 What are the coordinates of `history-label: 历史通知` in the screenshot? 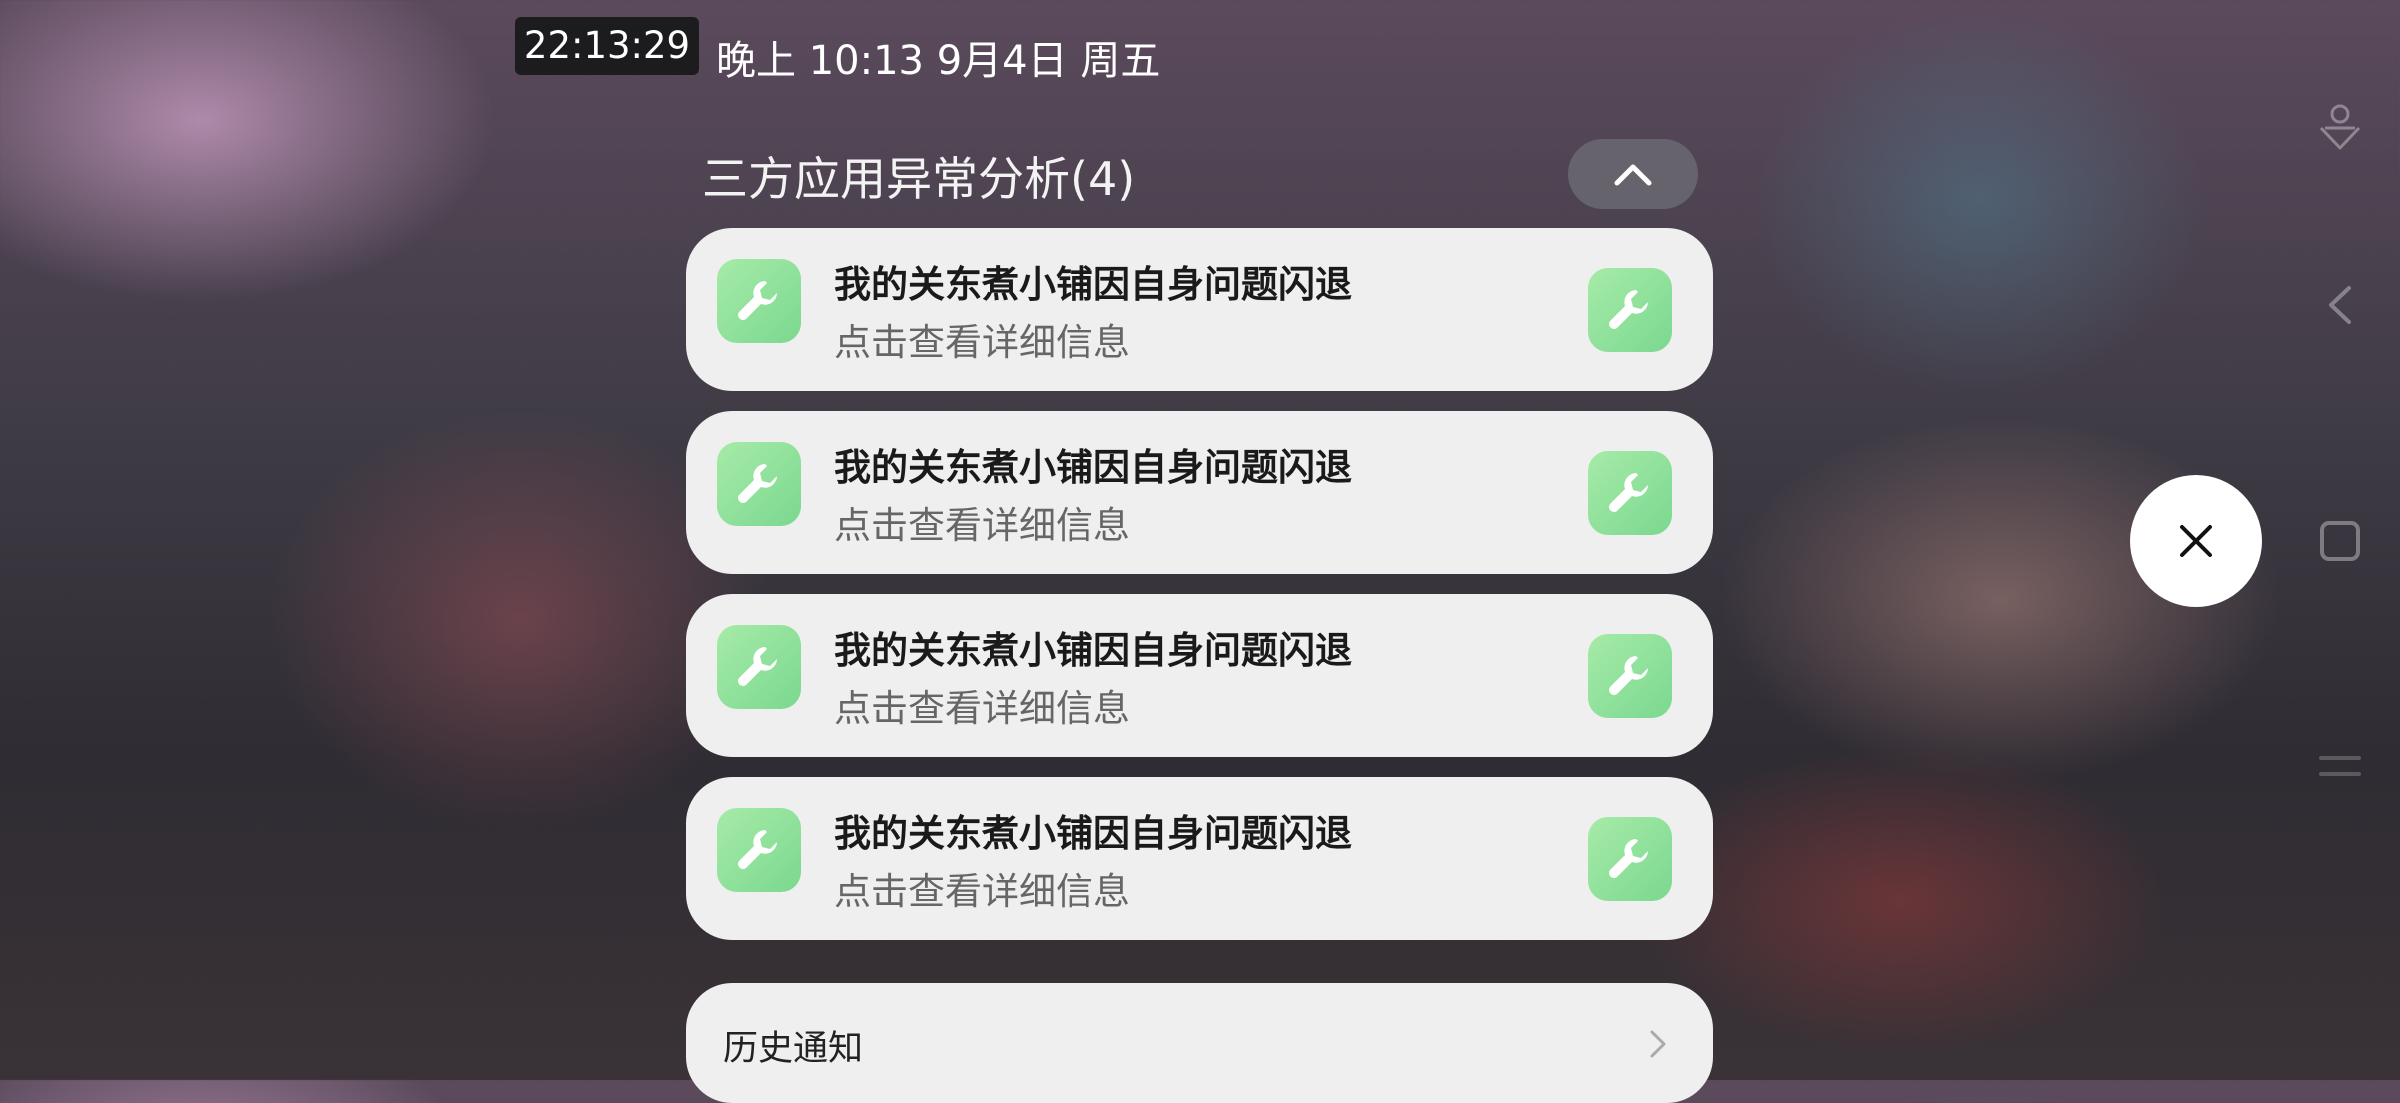 It's located at (793, 1049).